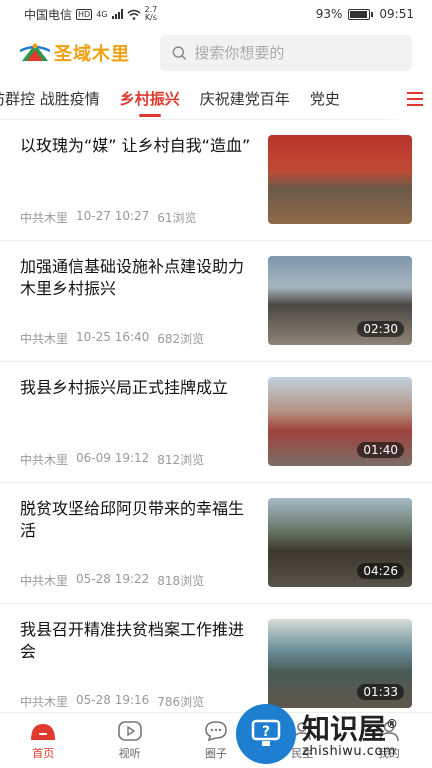 The image size is (432, 768). What do you see at coordinates (136, 429) in the screenshot?
I see `news-text: 我县乡村振兴局正式挂牌成立 中共木里 06-09 19:12 812浏览` at bounding box center [136, 429].